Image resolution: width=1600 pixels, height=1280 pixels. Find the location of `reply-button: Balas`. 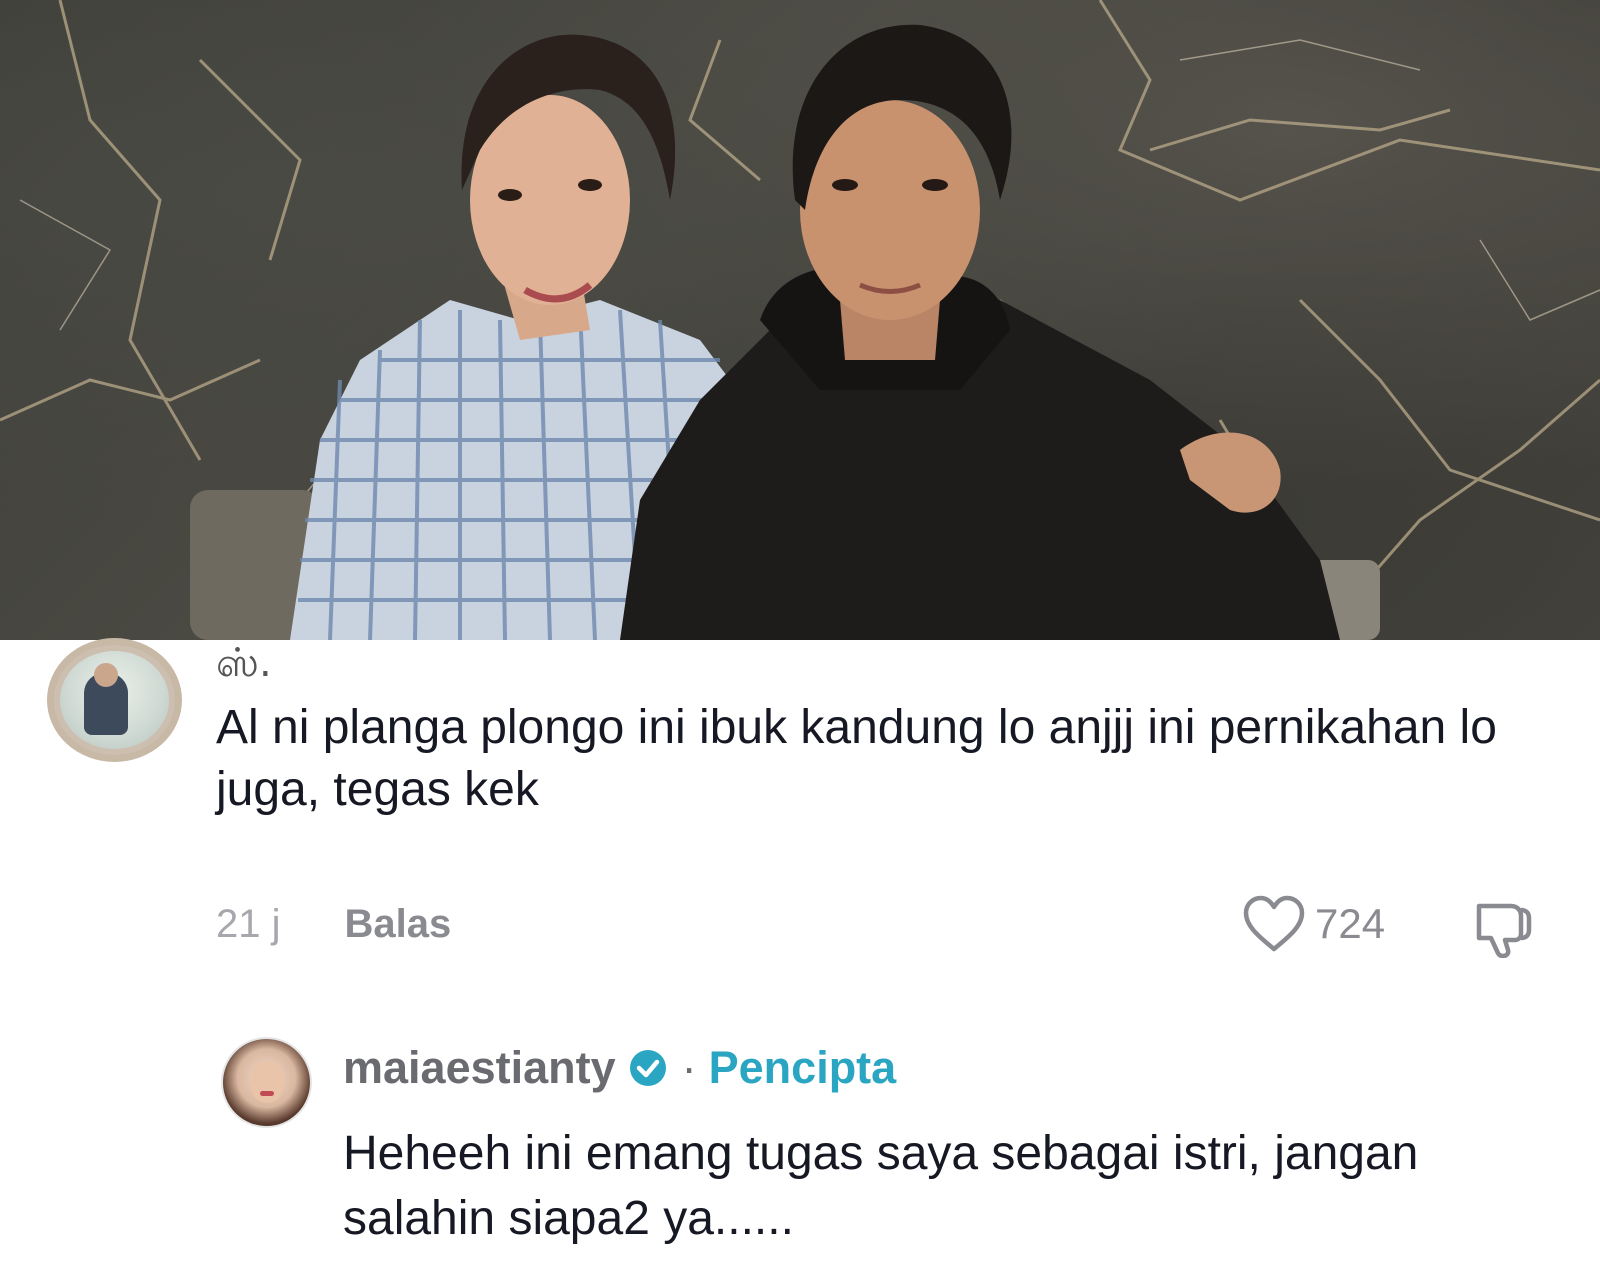

reply-button: Balas is located at coordinates (398, 924).